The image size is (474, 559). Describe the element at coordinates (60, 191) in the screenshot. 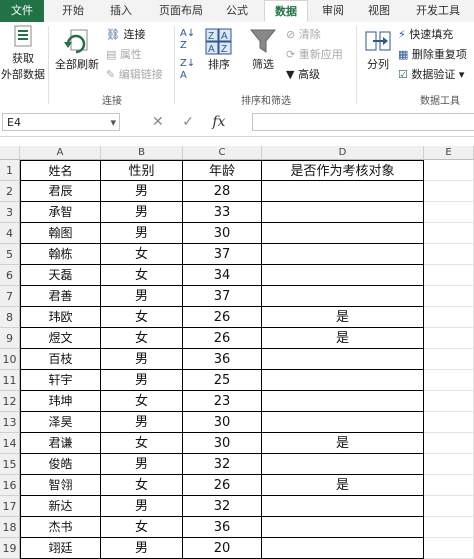

I see `cell-a2: 君辰` at that location.